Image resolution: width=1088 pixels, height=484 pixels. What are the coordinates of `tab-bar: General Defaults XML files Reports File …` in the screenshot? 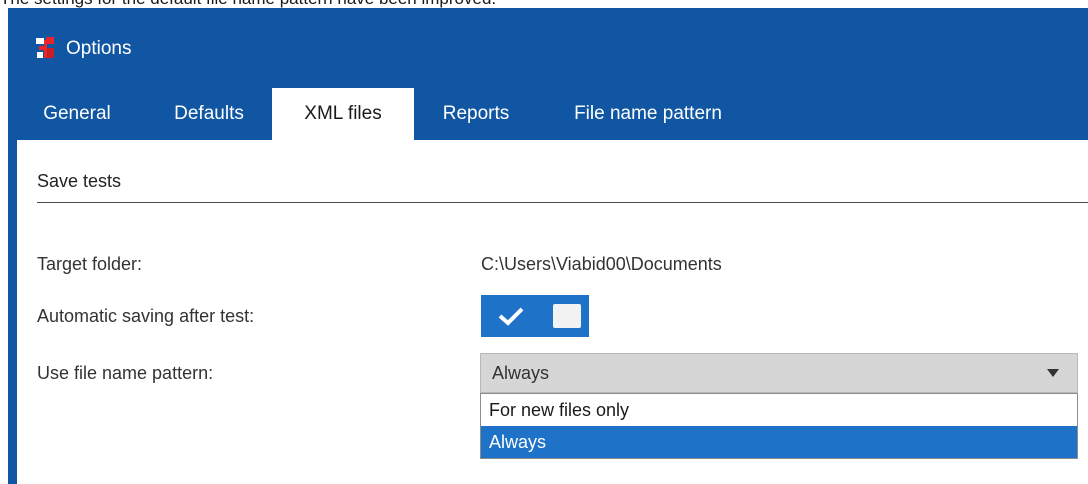 It's located at (548, 114).